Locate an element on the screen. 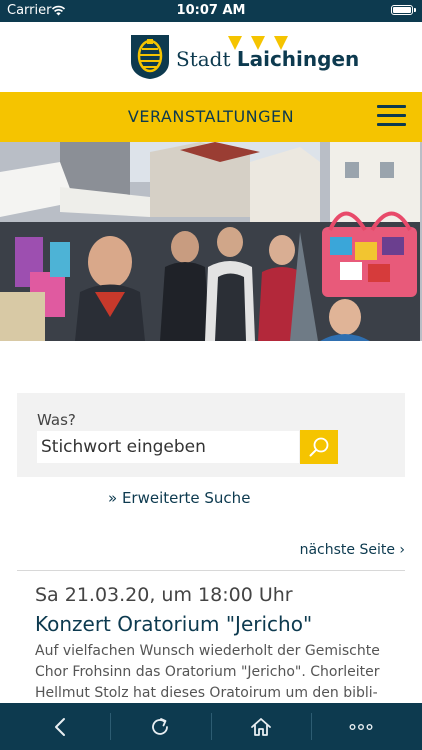 Image resolution: width=422 pixels, height=750 pixels. bottom-toolbar is located at coordinates (211, 726).